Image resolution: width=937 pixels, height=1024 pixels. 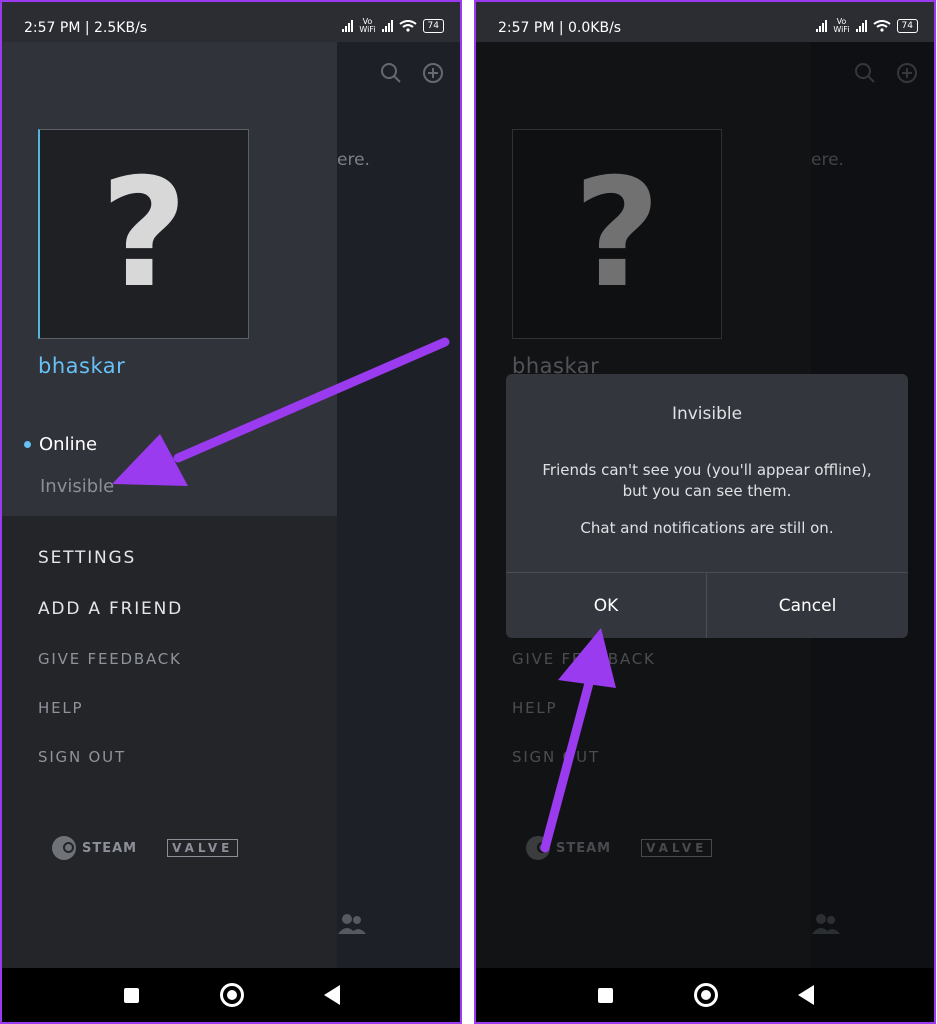 What do you see at coordinates (560, 28) in the screenshot?
I see `status-time: 2:57 PM | 0.0KB/s` at bounding box center [560, 28].